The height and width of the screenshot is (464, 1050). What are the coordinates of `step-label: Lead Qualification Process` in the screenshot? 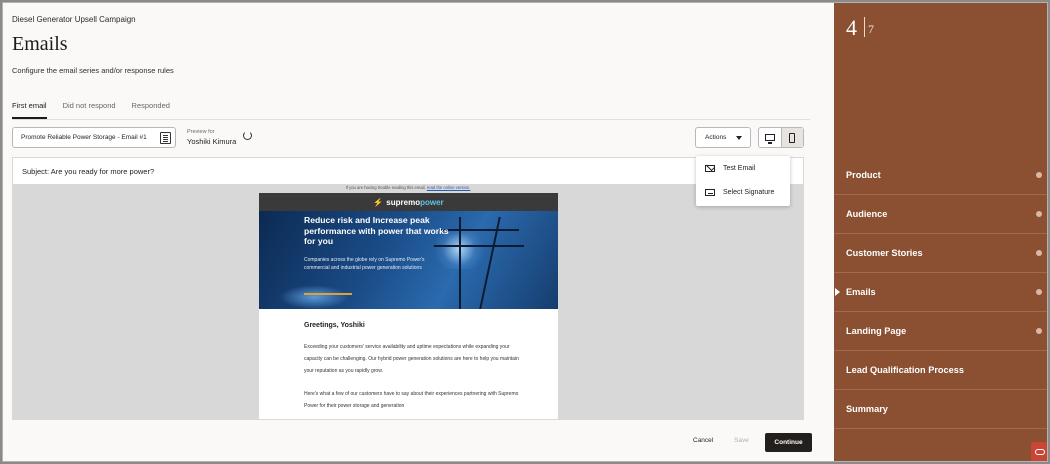 It's located at (905, 370).